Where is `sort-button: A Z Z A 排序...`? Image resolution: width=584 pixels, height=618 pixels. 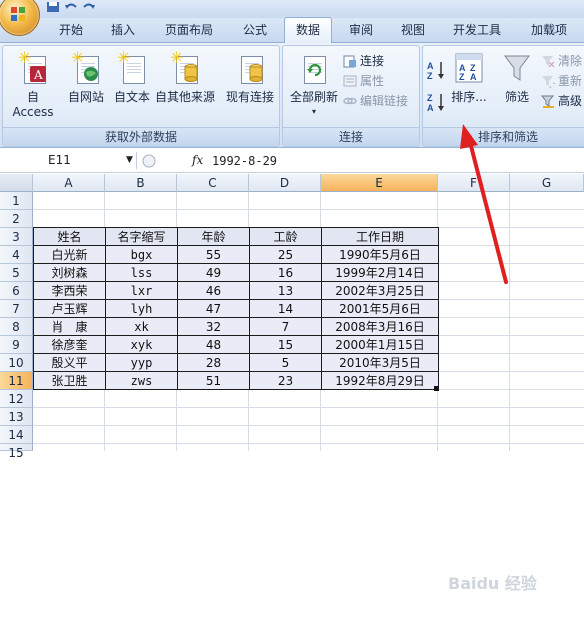 sort-button: A Z Z A 排序... is located at coordinates (469, 78).